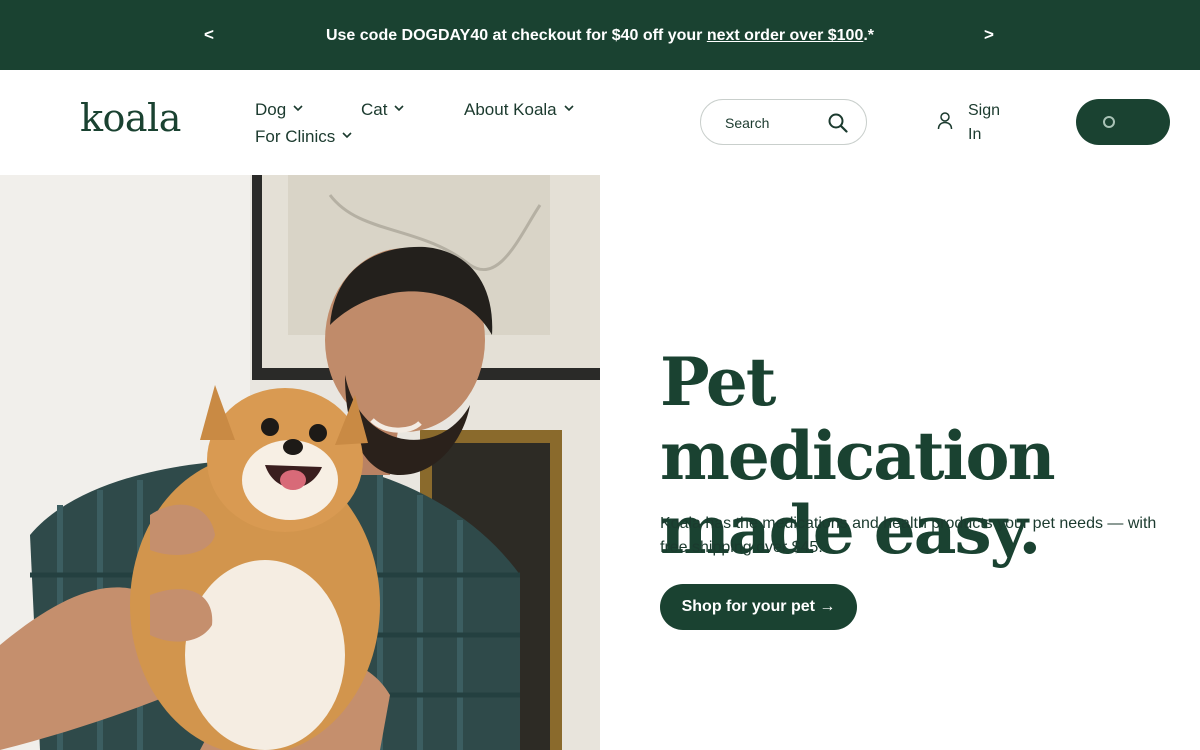 The width and height of the screenshot is (1200, 750). Describe the element at coordinates (772, 123) in the screenshot. I see `search-input` at that location.